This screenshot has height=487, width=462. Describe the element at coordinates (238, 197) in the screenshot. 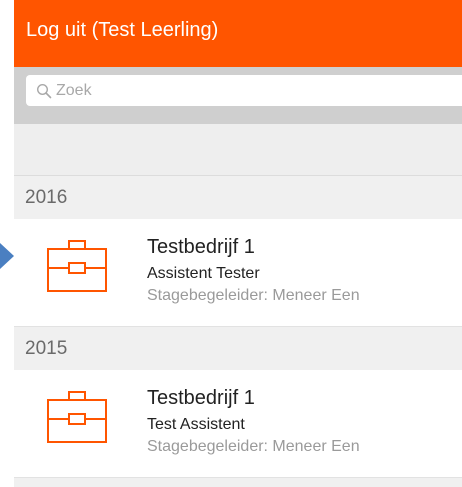

I see `year-header: 2016` at that location.